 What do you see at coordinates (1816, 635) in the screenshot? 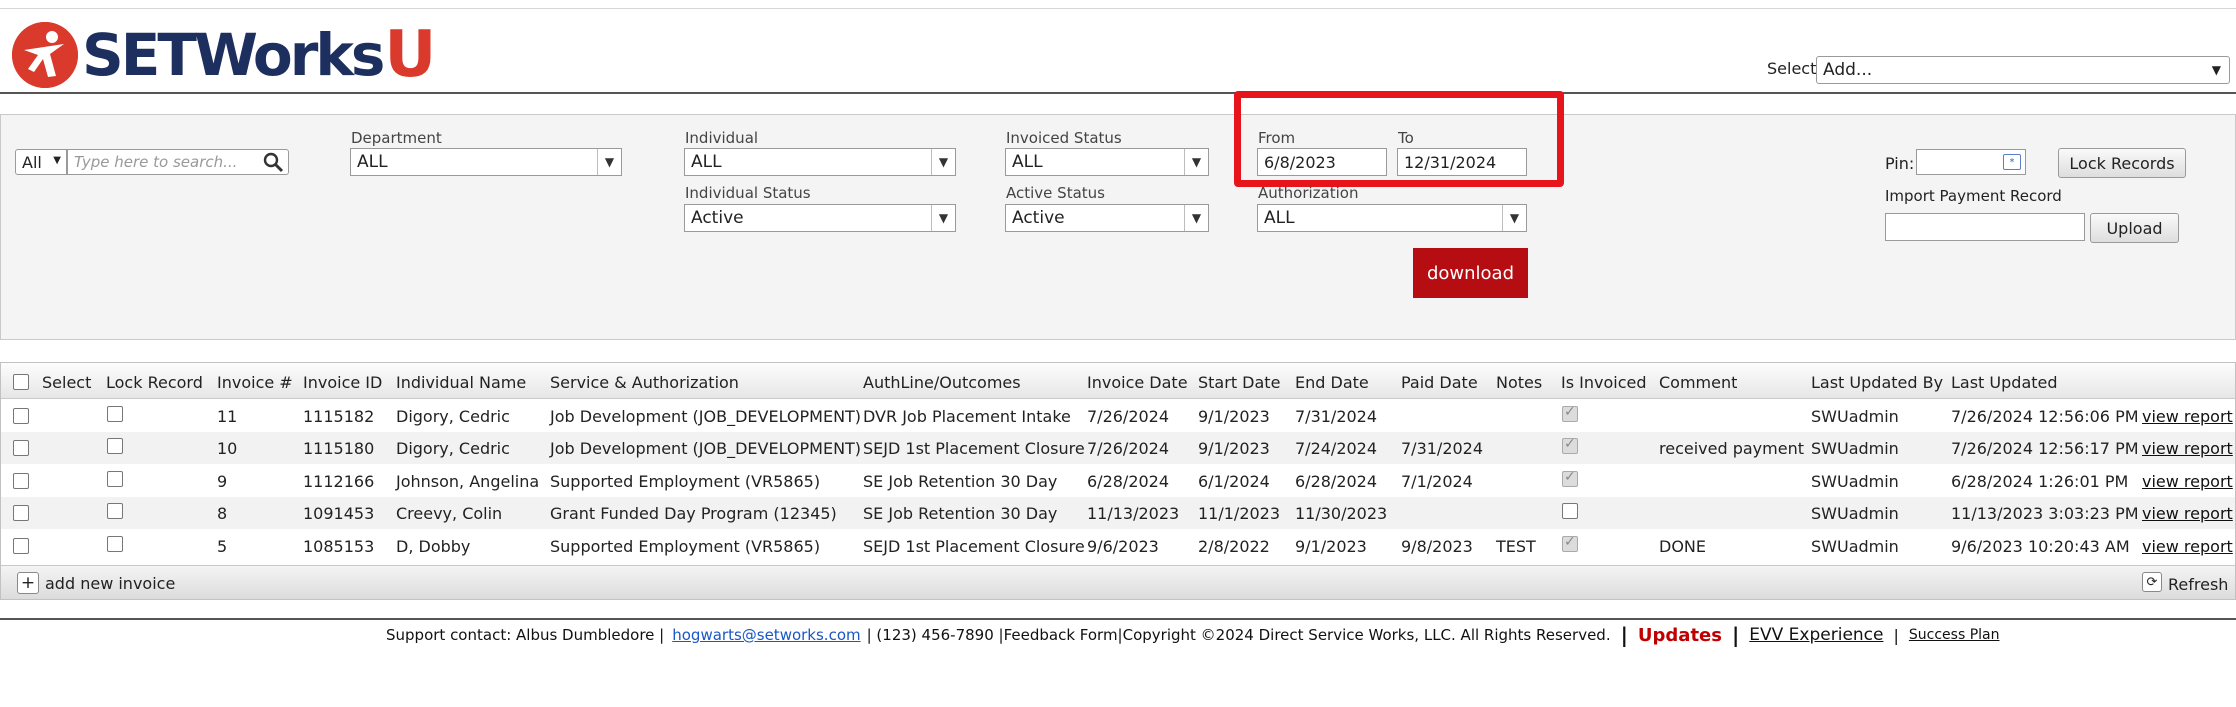
I see `evv-experience-link: EVV Experience` at bounding box center [1816, 635].